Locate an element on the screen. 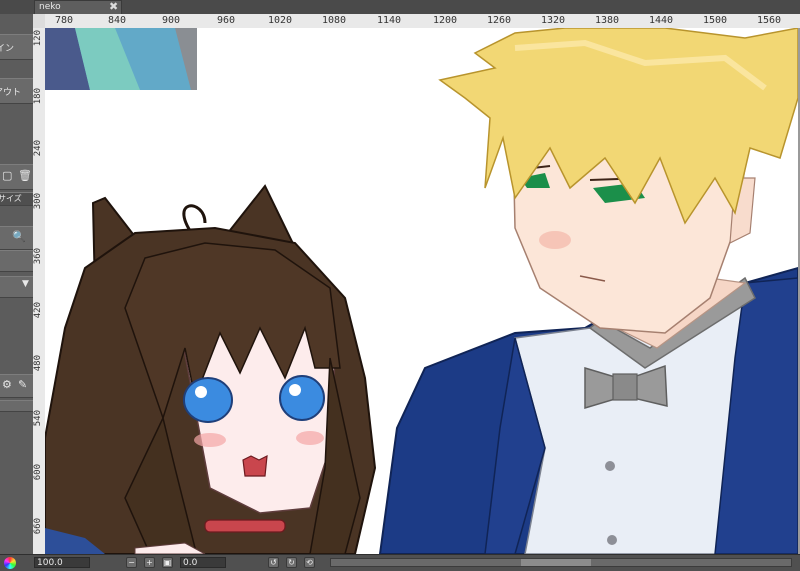  gear-icon: ⚙ is located at coordinates (7, 384).